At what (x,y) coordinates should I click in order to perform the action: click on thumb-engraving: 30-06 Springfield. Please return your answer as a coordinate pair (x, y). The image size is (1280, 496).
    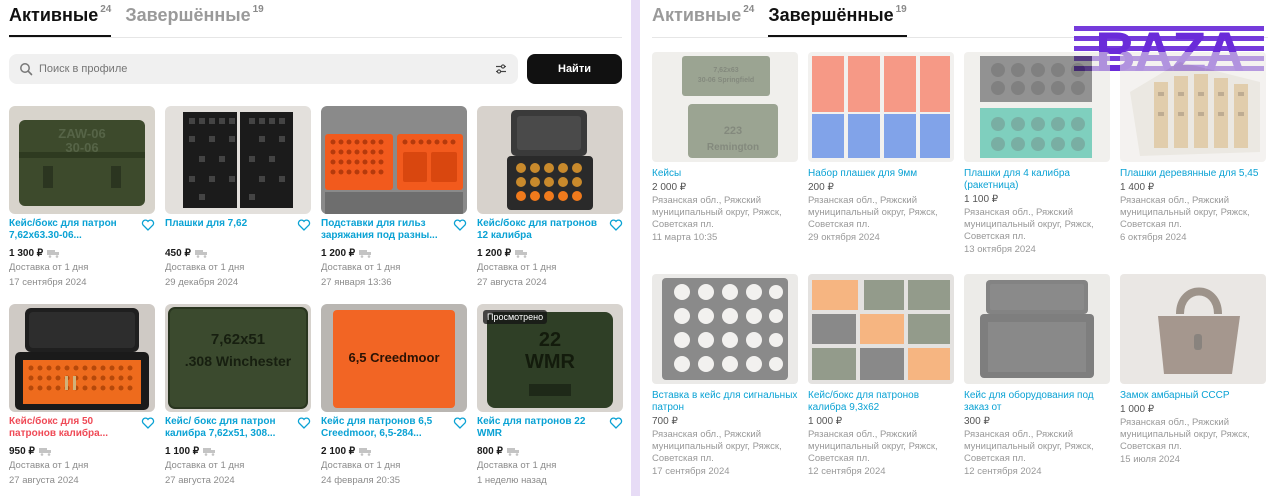
    Looking at the image, I should click on (726, 80).